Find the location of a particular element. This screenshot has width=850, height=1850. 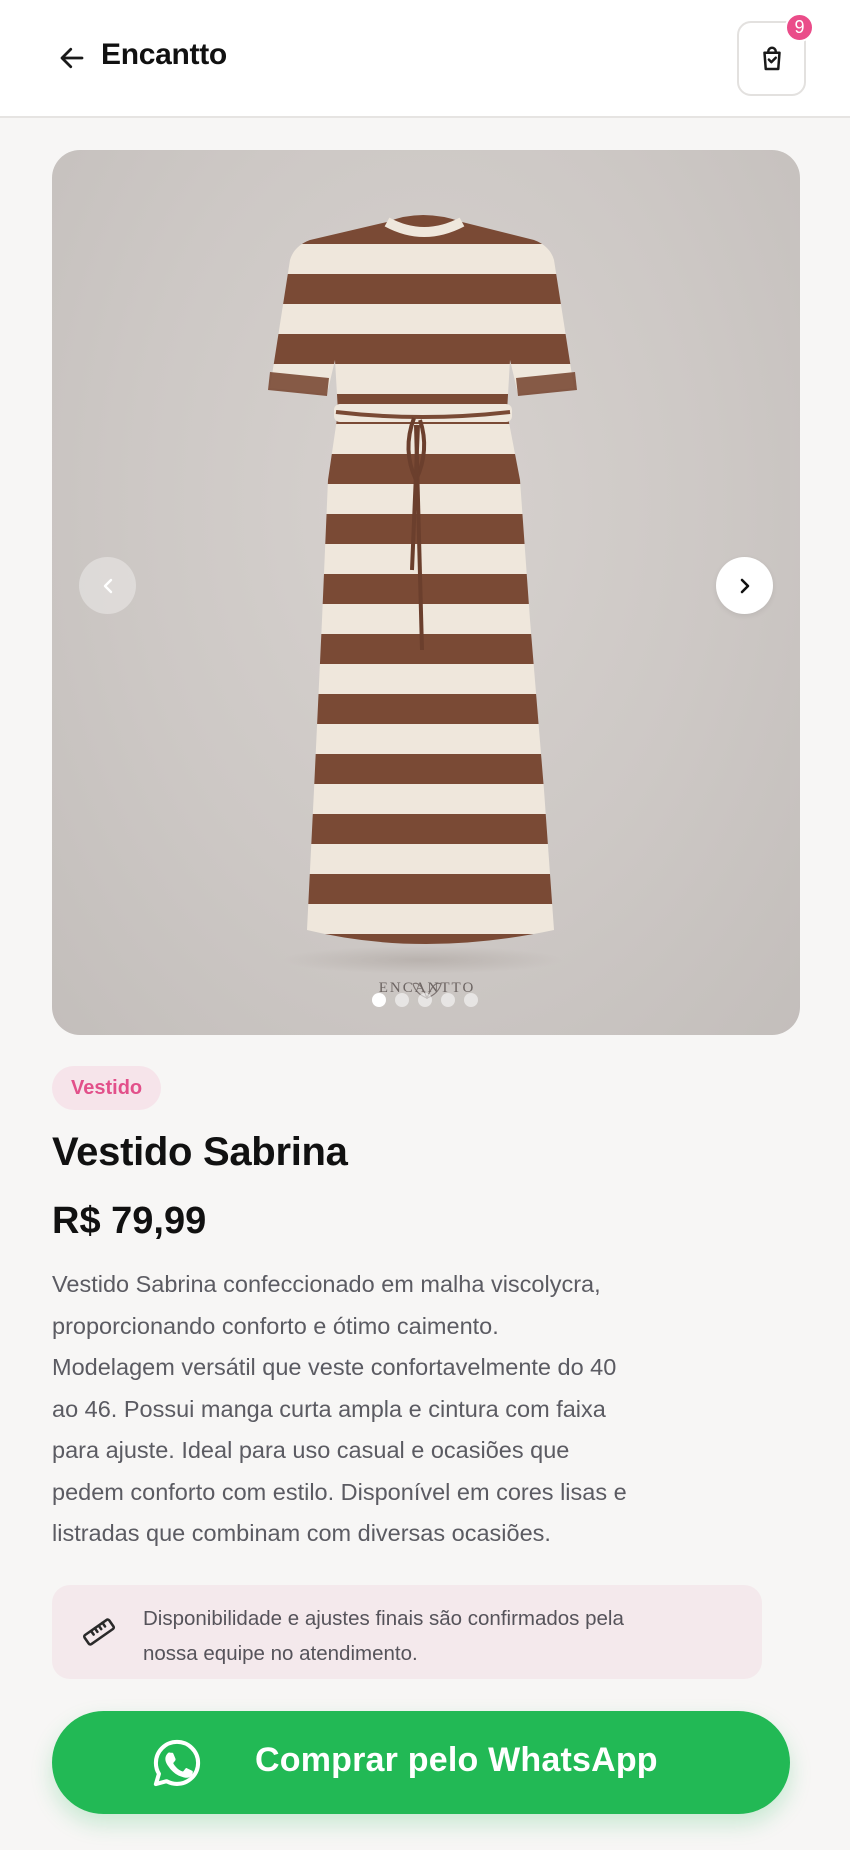

product-price: R$ 79,99 is located at coordinates (129, 1221).